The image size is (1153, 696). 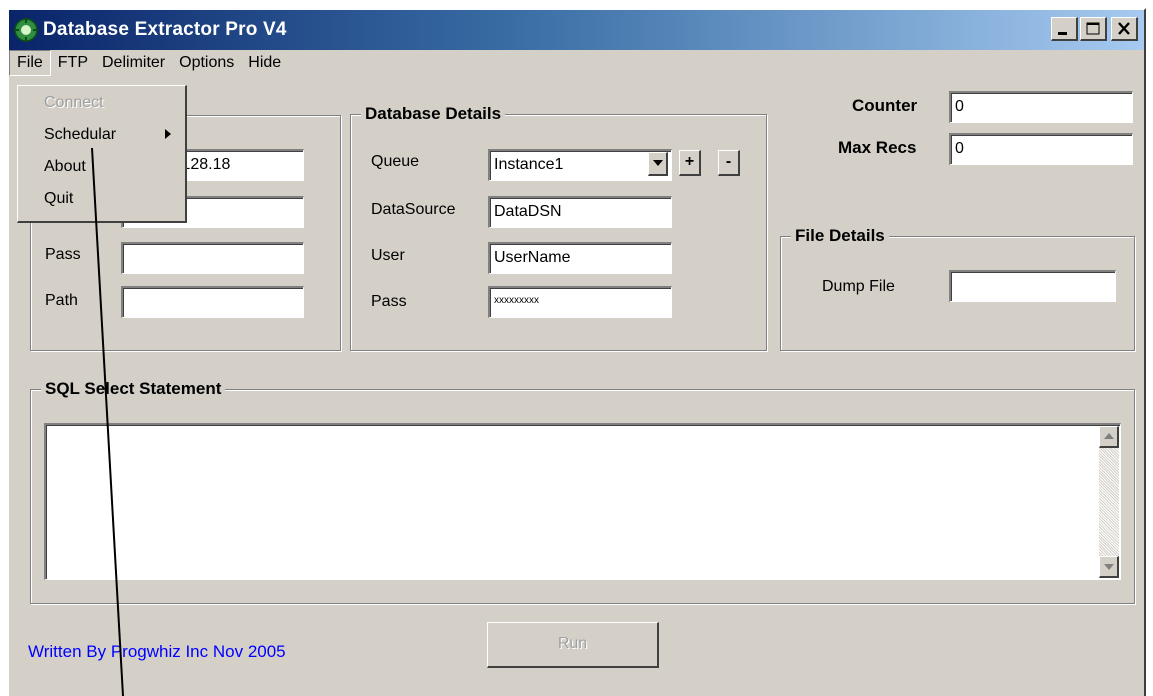 What do you see at coordinates (389, 301) in the screenshot?
I see `db-pass-label: Pass` at bounding box center [389, 301].